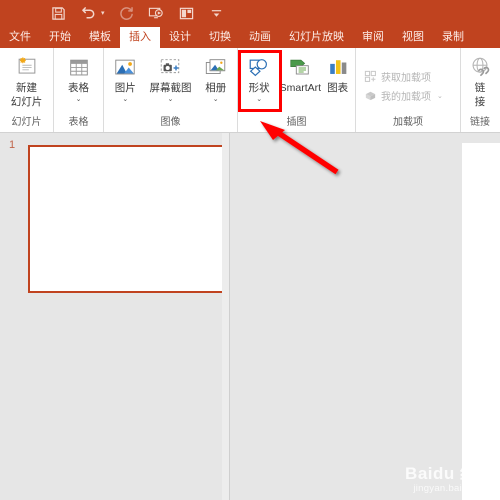 The image size is (500, 500). Describe the element at coordinates (408, 122) in the screenshot. I see `ribbon-group-label-addins: 加载项` at that location.